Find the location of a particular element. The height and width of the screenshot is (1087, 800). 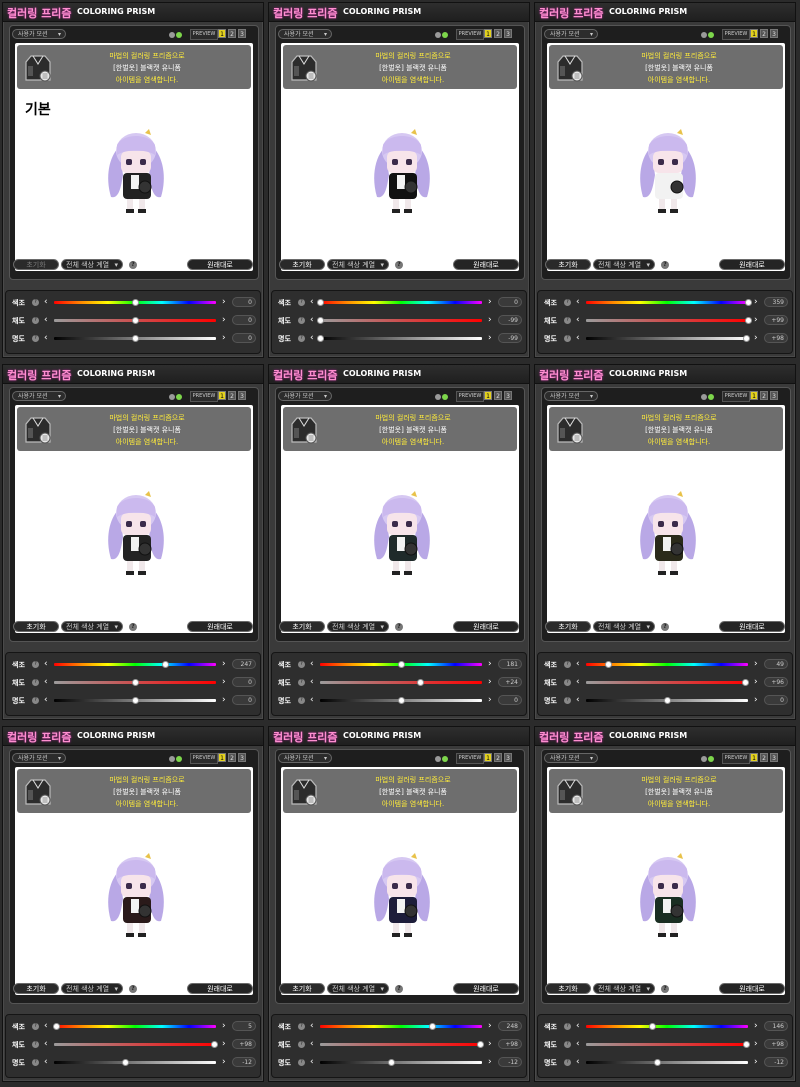

saturation-value: +24 is located at coordinates (510, 682).